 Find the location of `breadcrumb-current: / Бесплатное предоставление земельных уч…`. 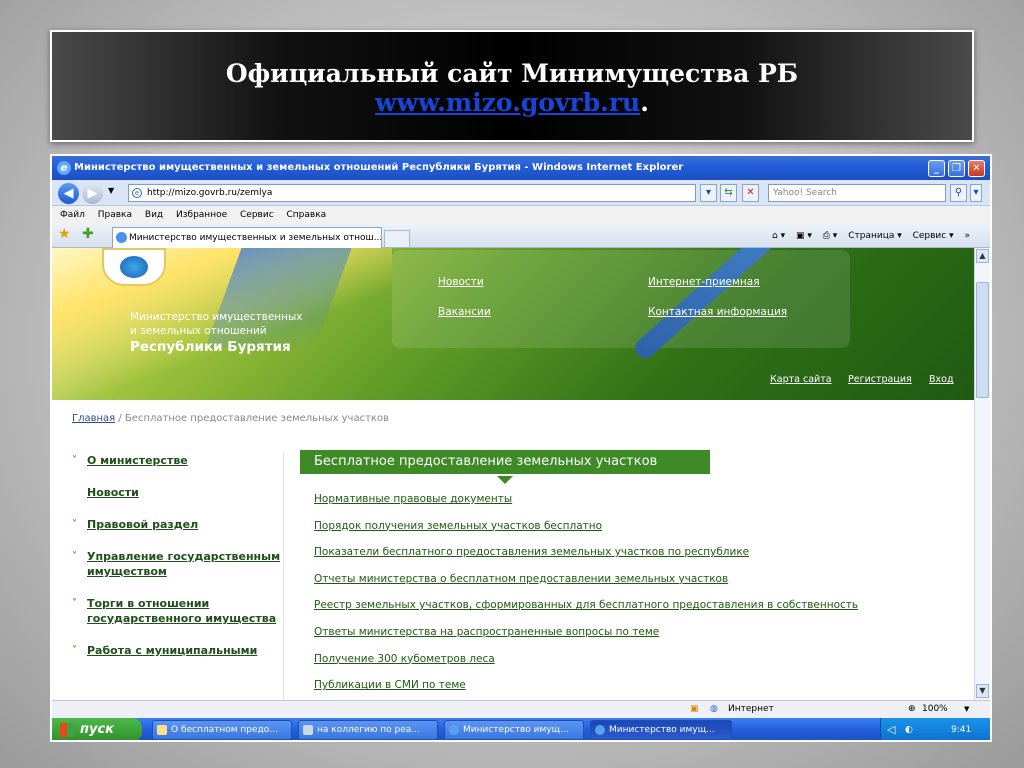

breadcrumb-current: / Бесплатное предоставление земельных уч… is located at coordinates (252, 418).